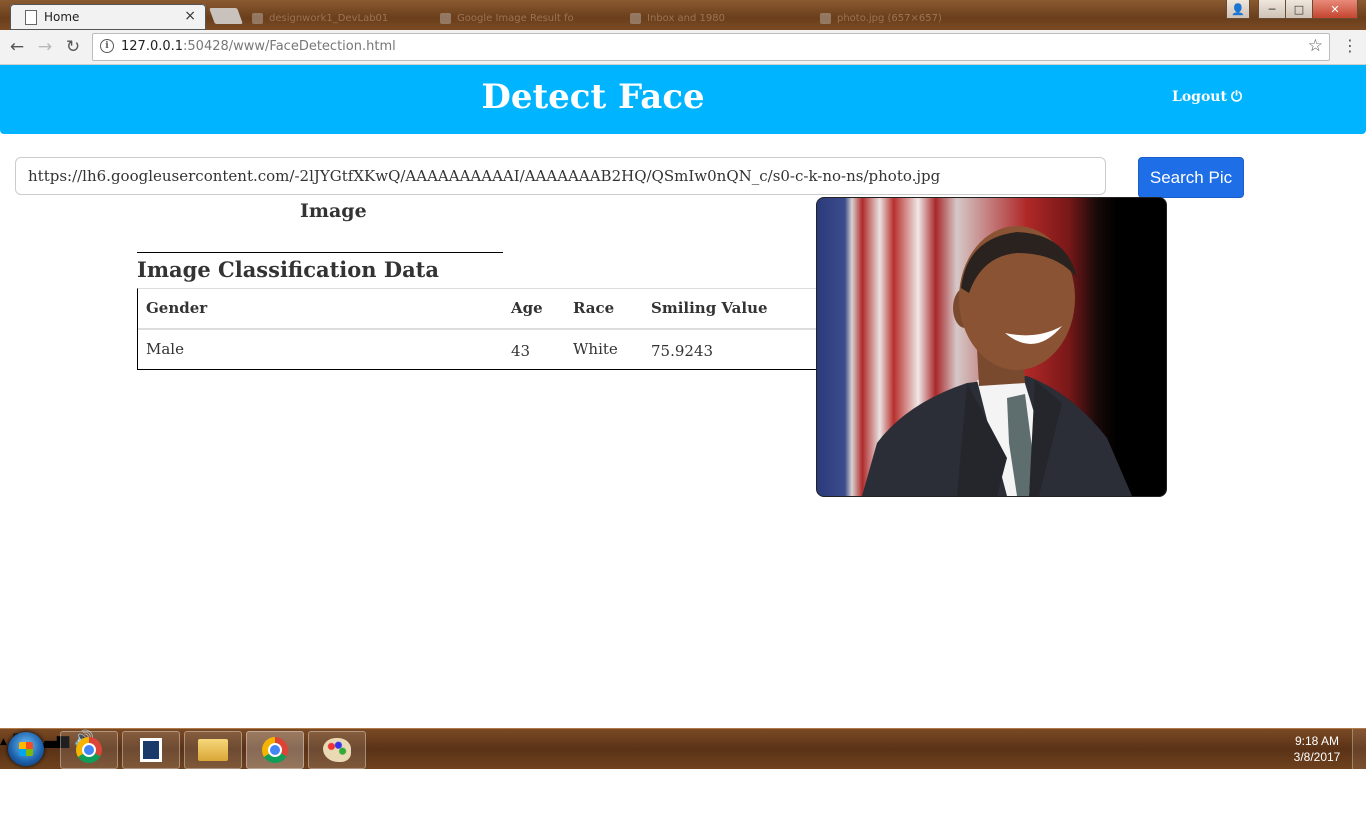  What do you see at coordinates (73, 47) in the screenshot?
I see `reload-icon: ↻` at bounding box center [73, 47].